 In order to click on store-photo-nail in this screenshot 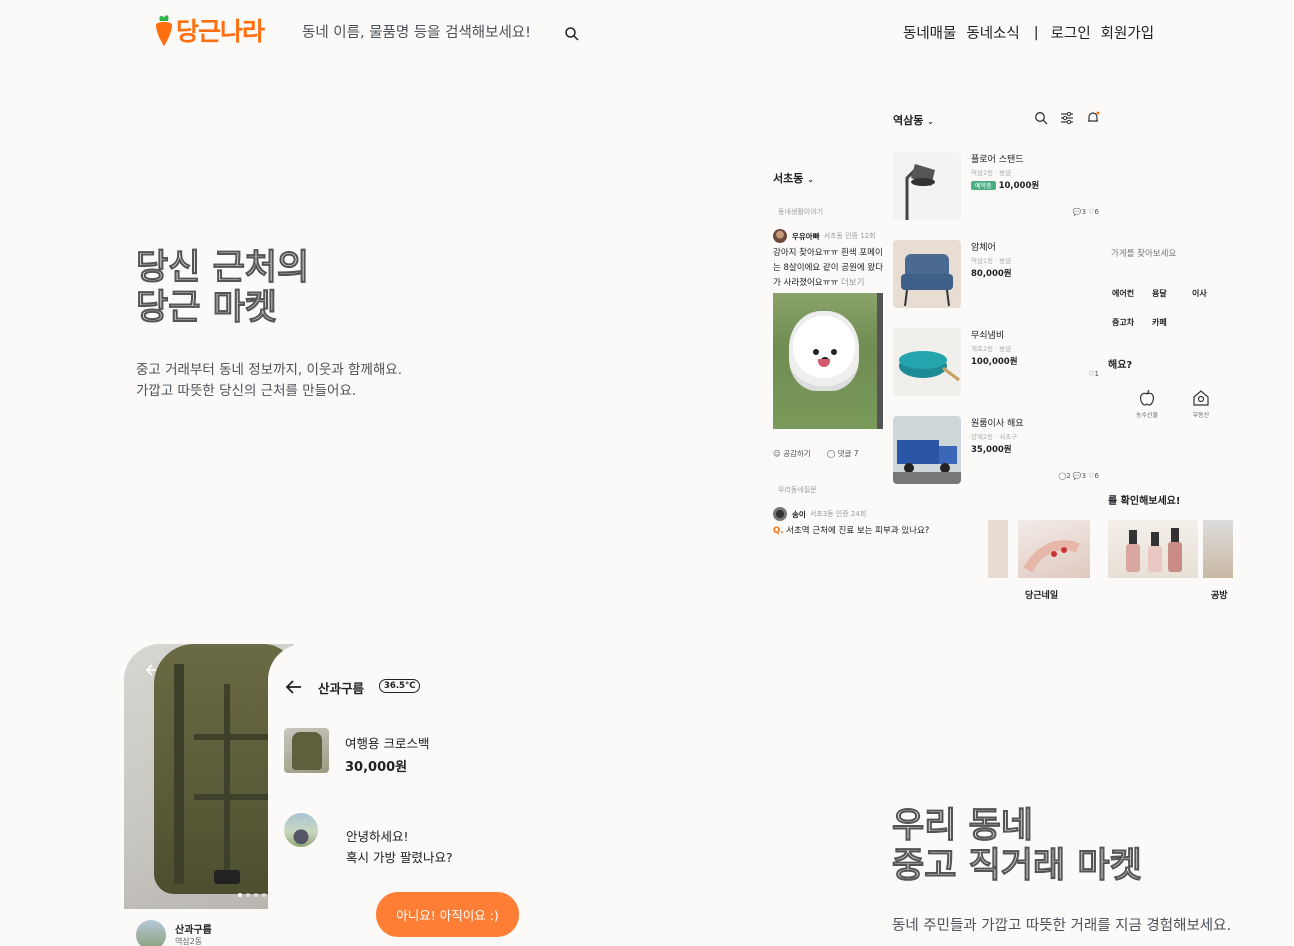, I will do `click(1054, 549)`.